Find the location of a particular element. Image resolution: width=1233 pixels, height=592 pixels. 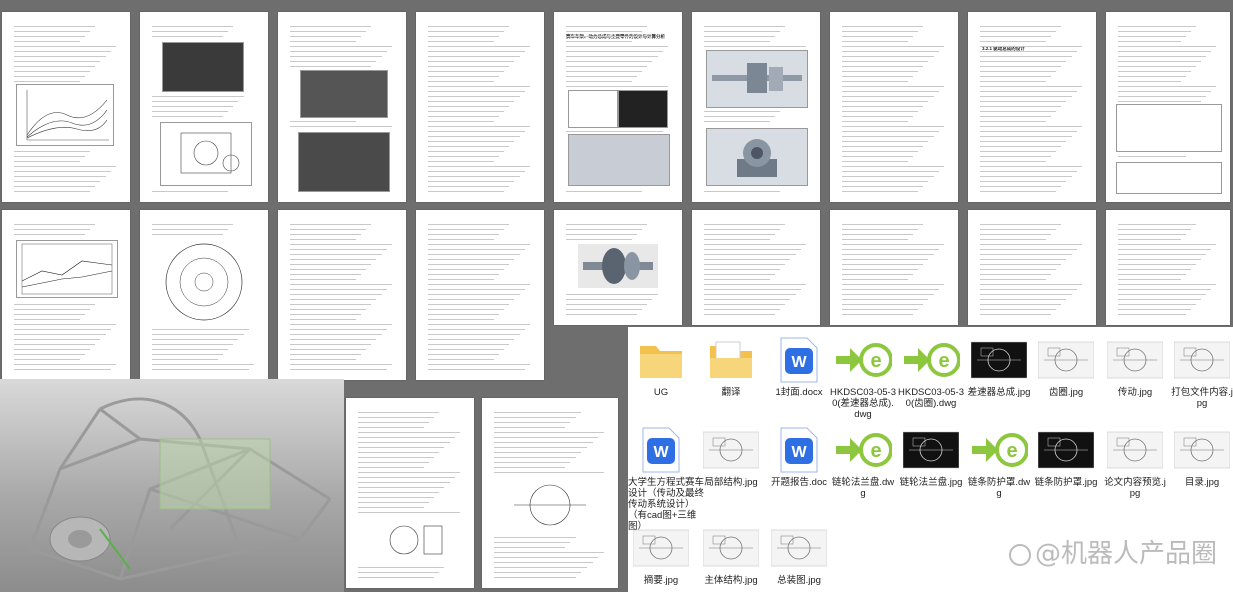

file-item: e HKDSC03-05-30(差速器总成).dwg is located at coordinates (863, 377).